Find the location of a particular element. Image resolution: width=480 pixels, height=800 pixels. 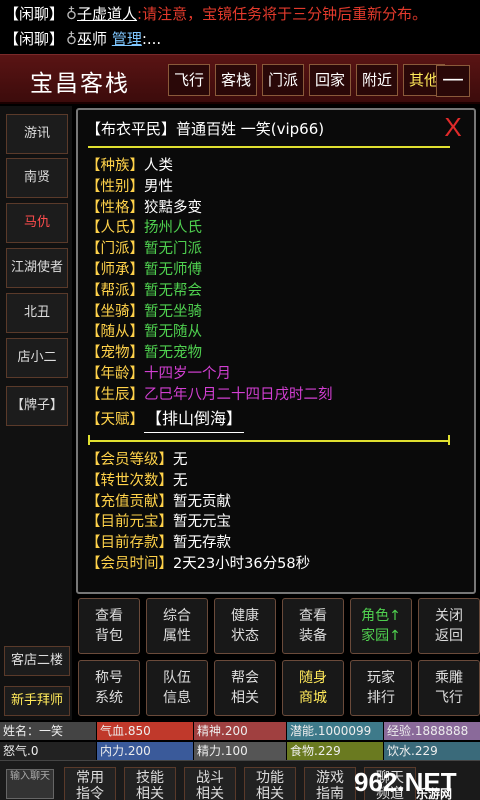

attr-value: 乙巳年八月二十四日戌时二刻 is located at coordinates (238, 394).